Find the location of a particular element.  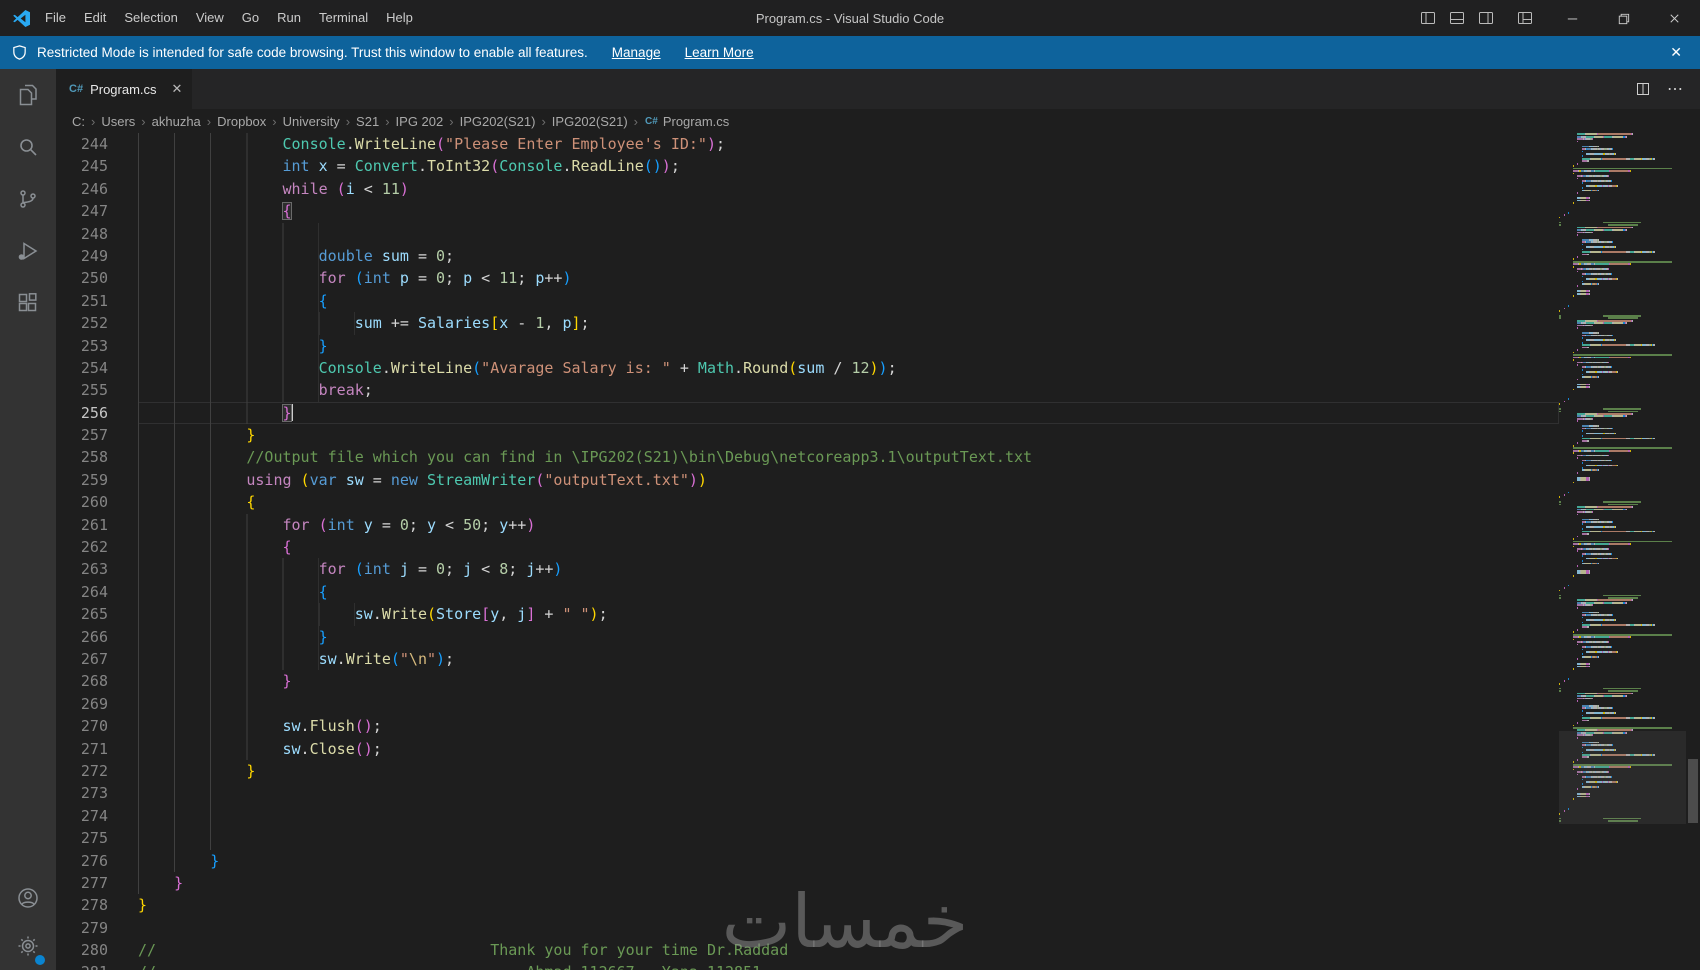

line-number: 275 is located at coordinates (97, 838).